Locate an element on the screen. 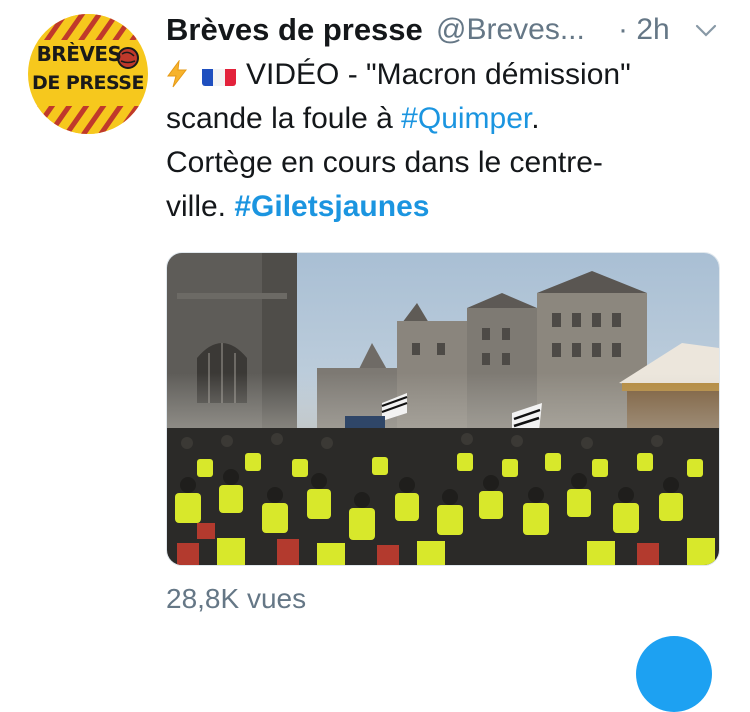 Image resolution: width=750 pixels, height=712 pixels. tweet-line-3: Cortège en cours dans le centre- is located at coordinates (384, 162).